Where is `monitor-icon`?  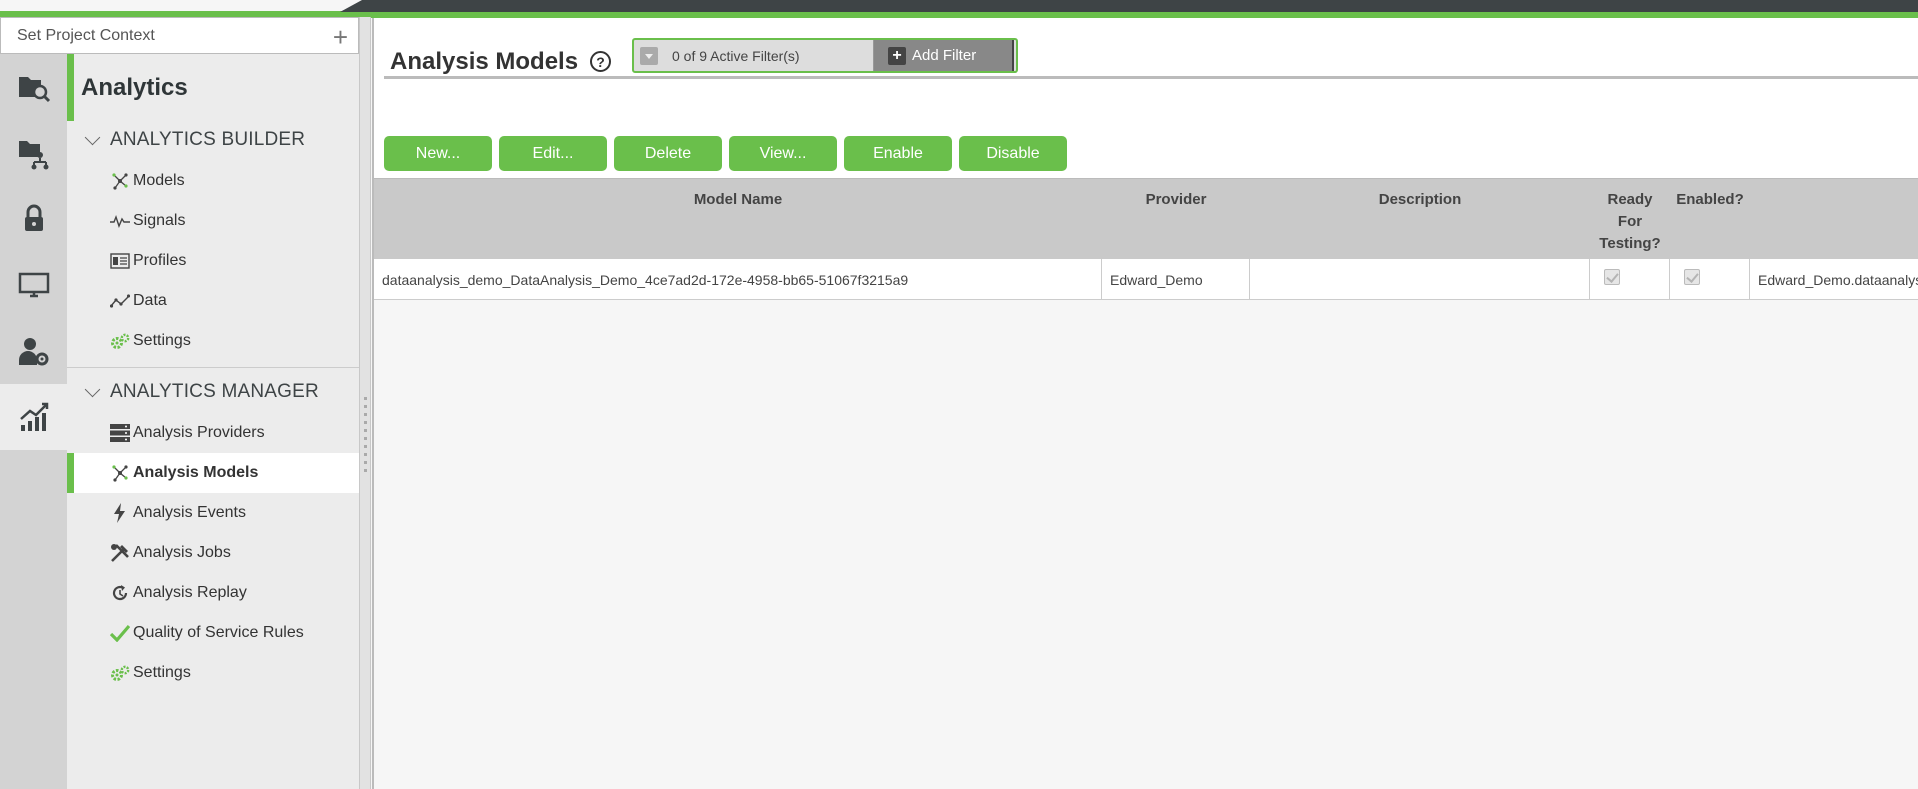 monitor-icon is located at coordinates (33, 285).